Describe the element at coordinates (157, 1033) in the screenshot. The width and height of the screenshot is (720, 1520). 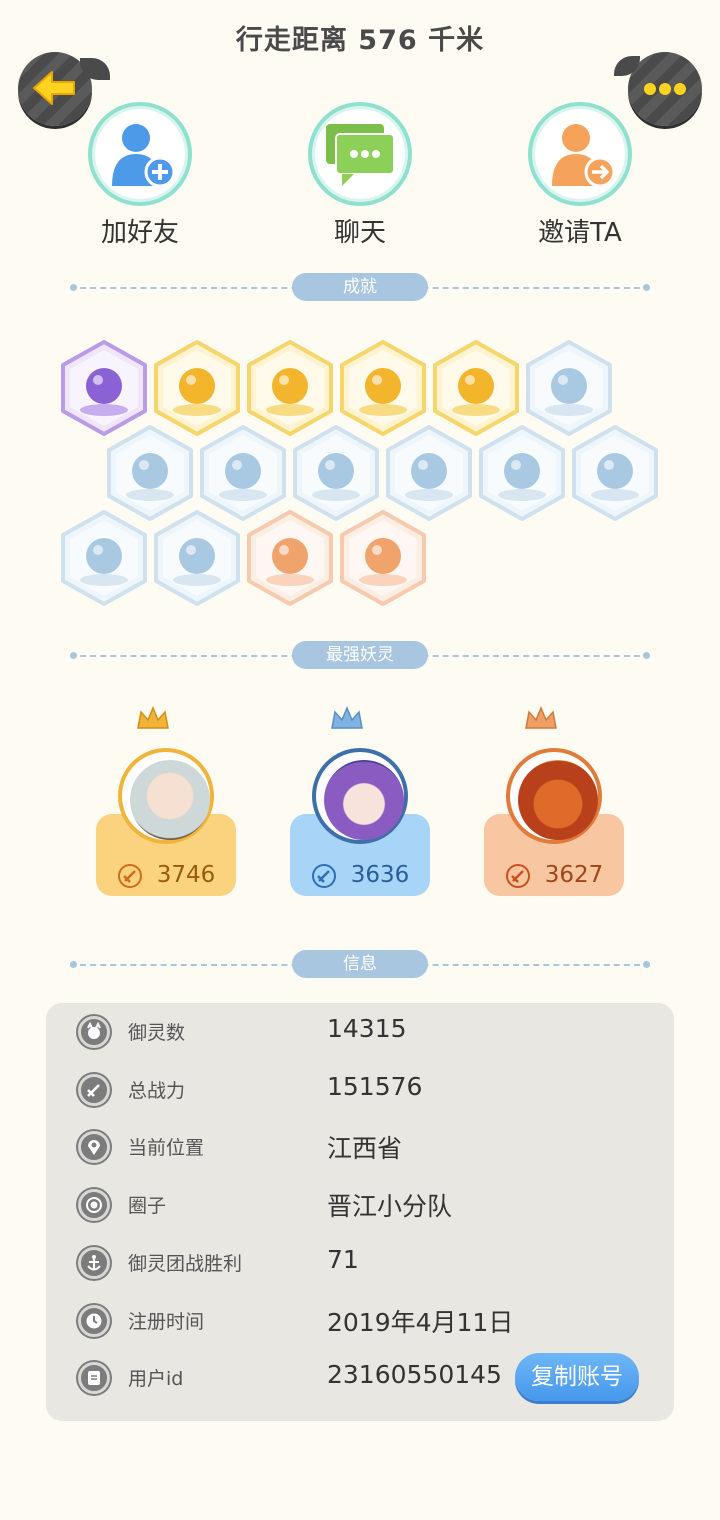
I see `info-key: 御灵数` at that location.